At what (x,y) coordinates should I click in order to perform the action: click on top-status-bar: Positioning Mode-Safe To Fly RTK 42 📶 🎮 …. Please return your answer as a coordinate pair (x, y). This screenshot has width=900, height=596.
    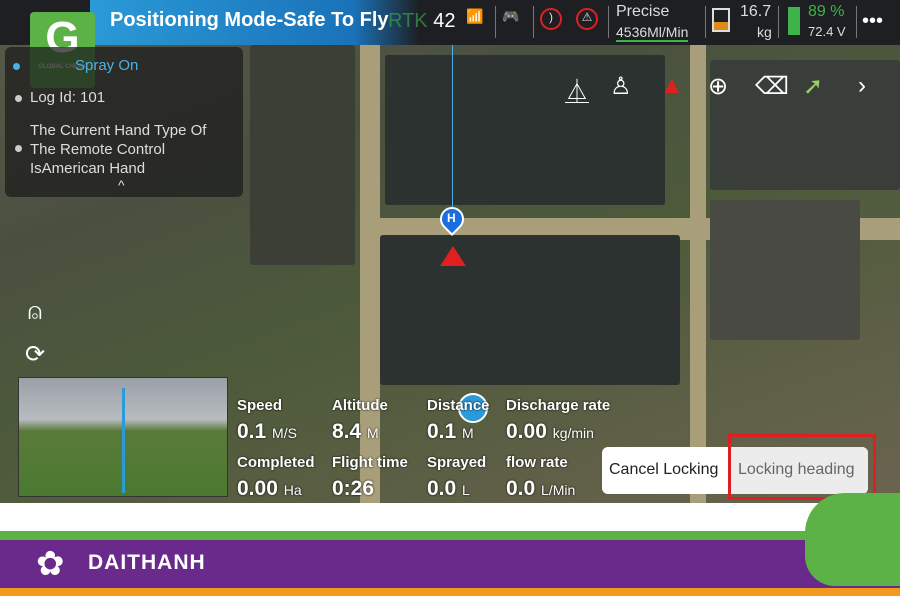
    Looking at the image, I should click on (450, 22).